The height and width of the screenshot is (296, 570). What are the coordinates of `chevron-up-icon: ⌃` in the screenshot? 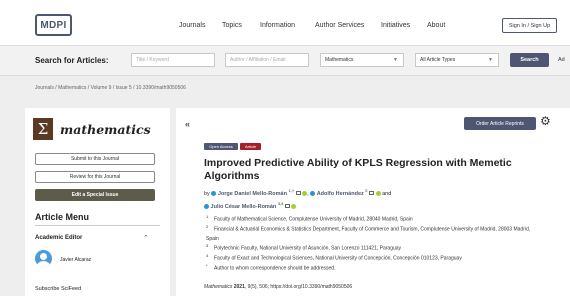 It's located at (146, 238).